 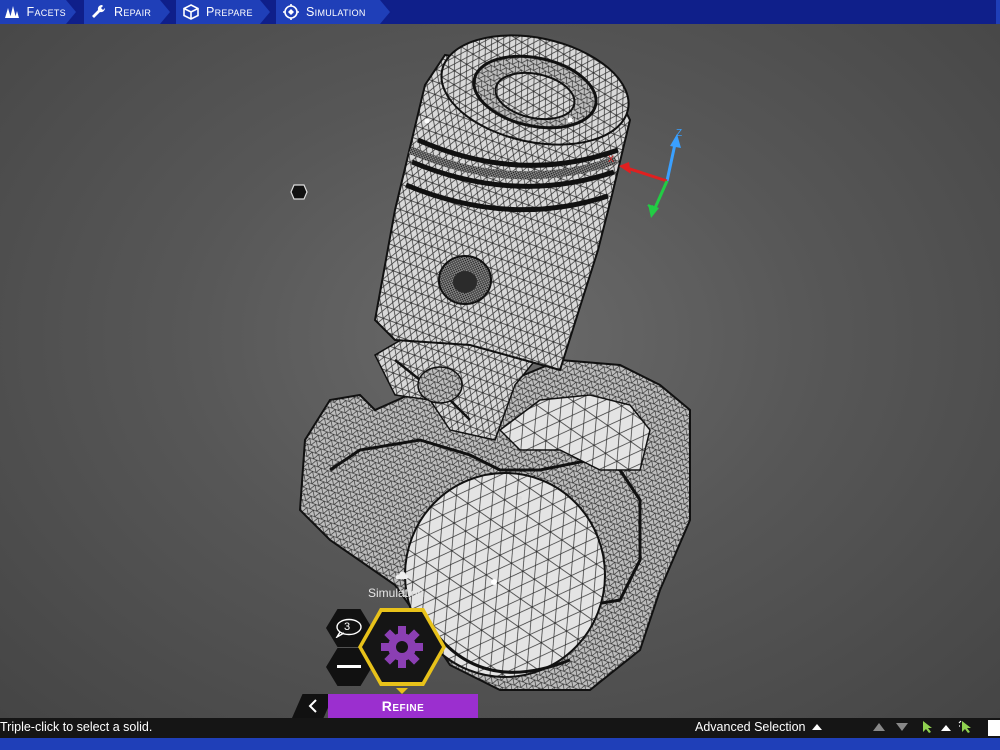 What do you see at coordinates (750, 727) in the screenshot?
I see `advanced-selection-label: Advanced Selection` at bounding box center [750, 727].